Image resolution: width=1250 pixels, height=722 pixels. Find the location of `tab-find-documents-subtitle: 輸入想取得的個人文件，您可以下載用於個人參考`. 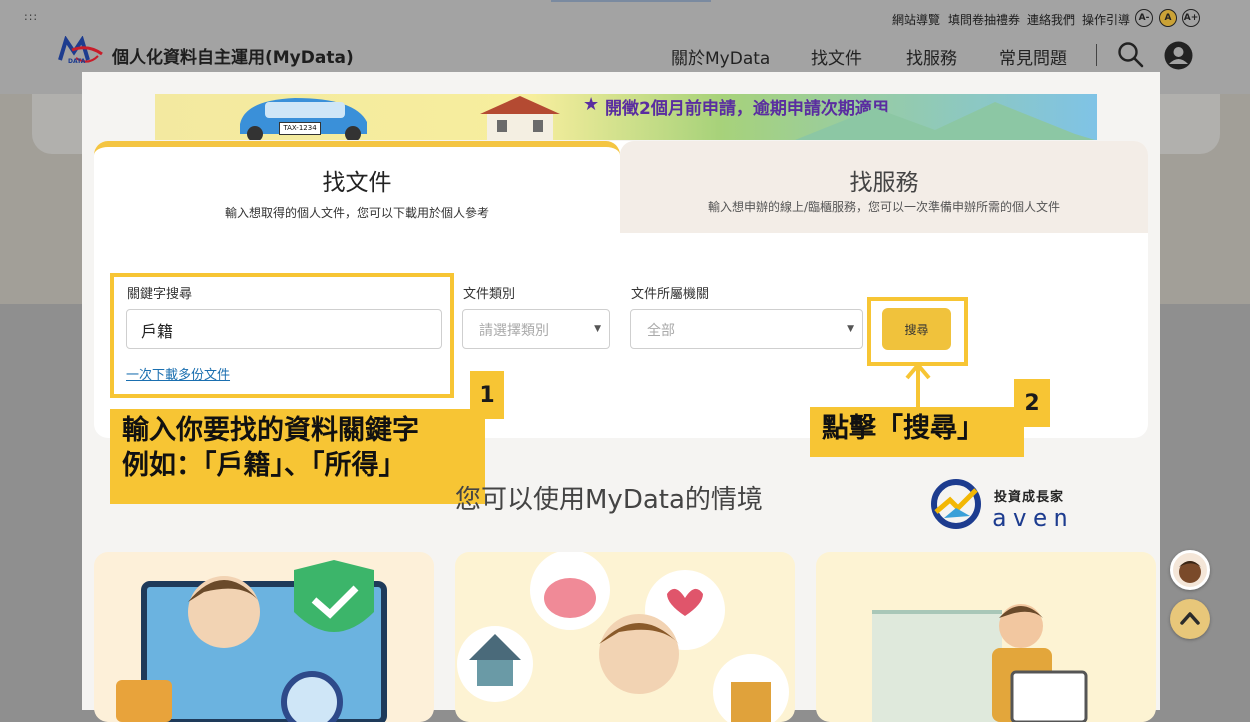

tab-find-documents-subtitle: 輸入想取得的個人文件，您可以下載用於個人參考 is located at coordinates (356, 213).